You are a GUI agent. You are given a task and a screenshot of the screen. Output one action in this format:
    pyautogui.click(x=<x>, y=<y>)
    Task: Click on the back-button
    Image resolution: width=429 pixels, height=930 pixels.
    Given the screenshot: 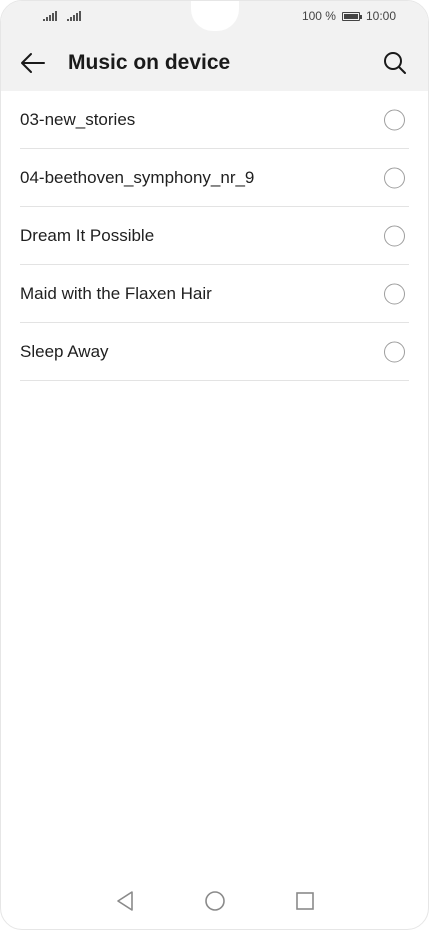 What is the action you would take?
    pyautogui.click(x=33, y=63)
    